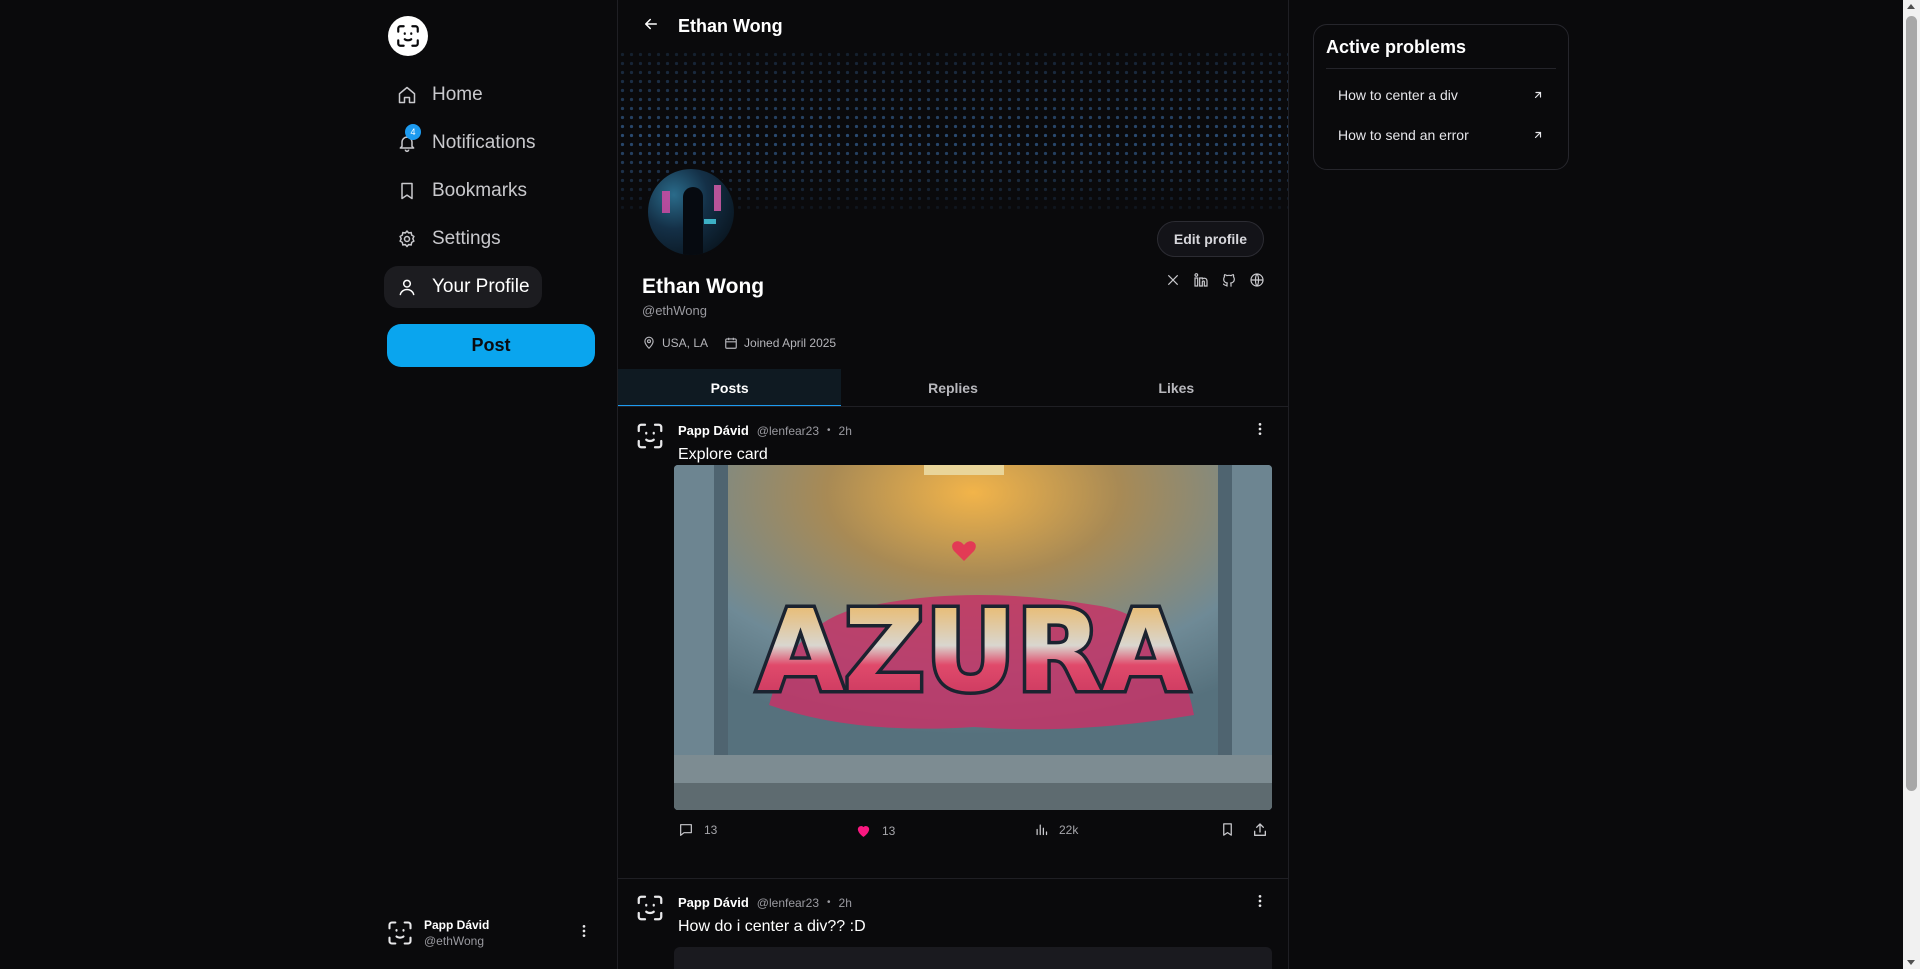  Describe the element at coordinates (723, 454) in the screenshot. I see `post-text: Explore card` at that location.